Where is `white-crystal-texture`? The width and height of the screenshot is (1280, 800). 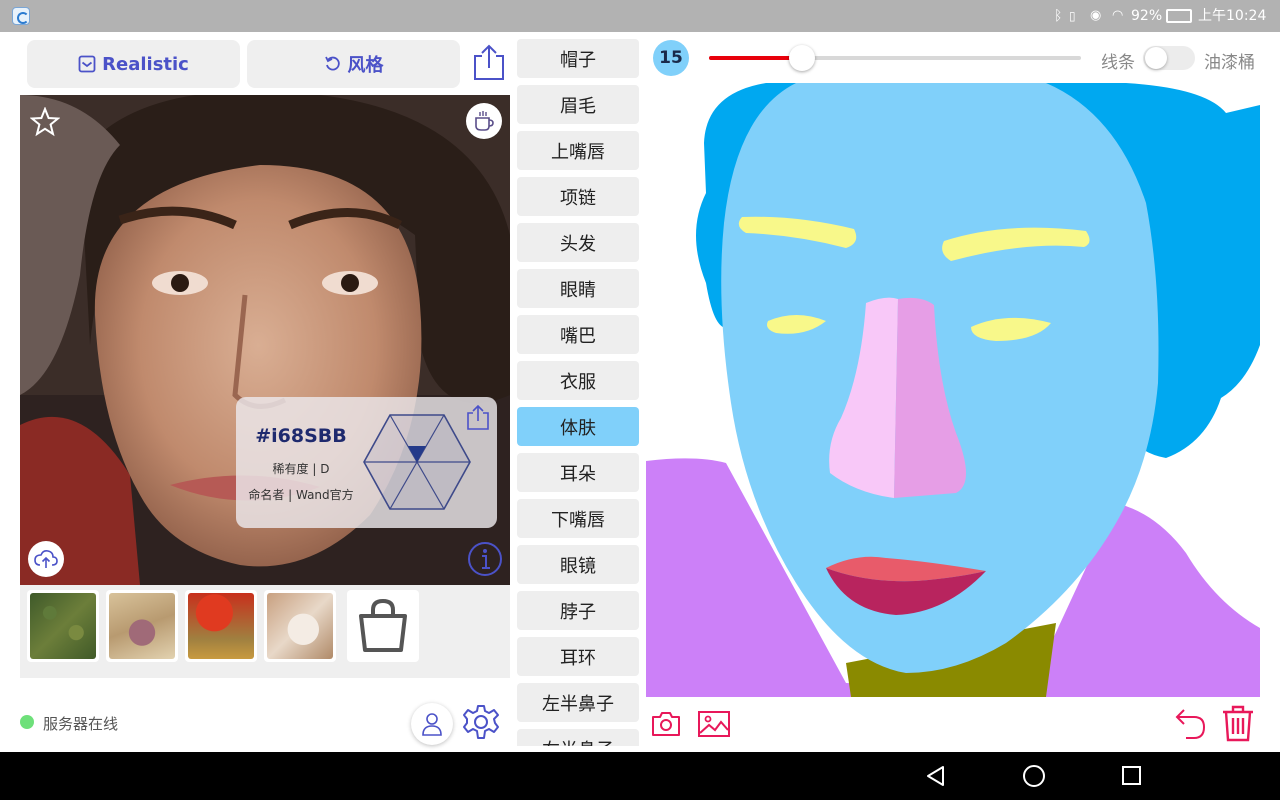
white-crystal-texture is located at coordinates (300, 626).